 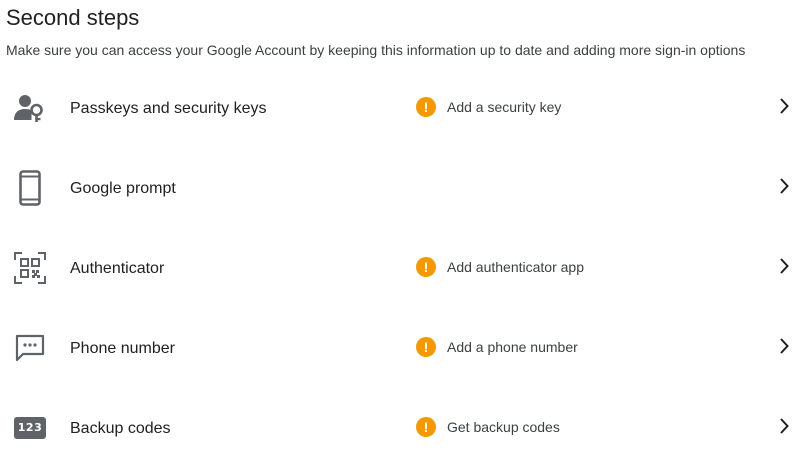 What do you see at coordinates (117, 268) in the screenshot?
I see `row-label: Authenticator` at bounding box center [117, 268].